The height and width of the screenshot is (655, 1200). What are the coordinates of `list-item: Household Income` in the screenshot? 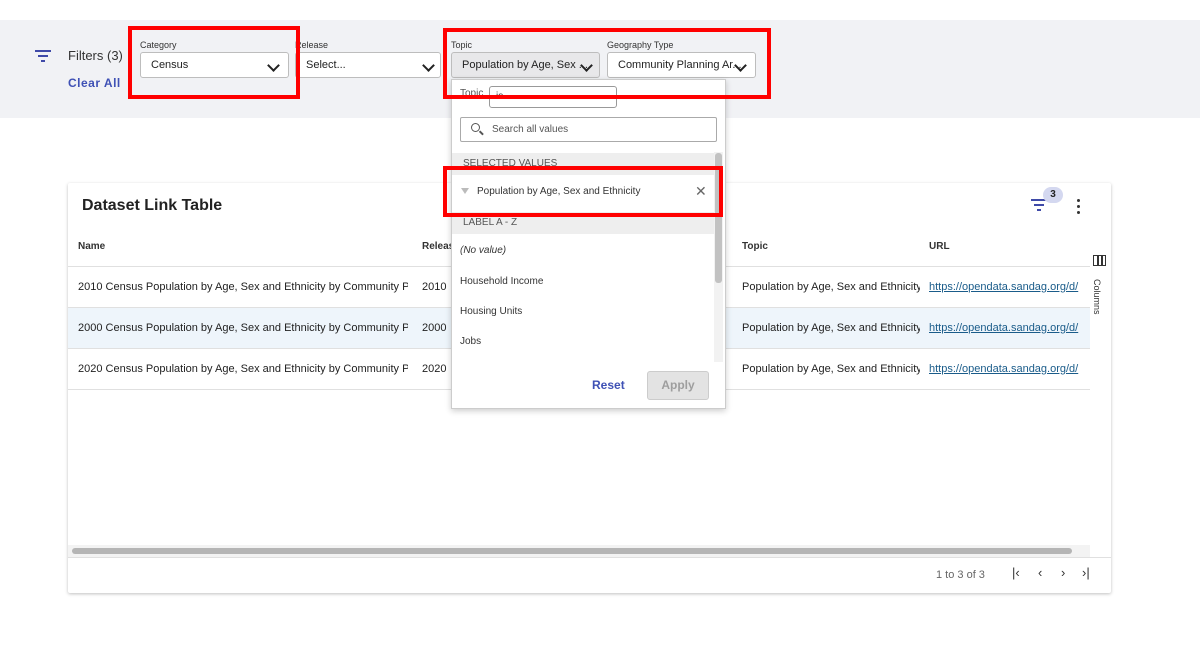 It's located at (501, 281).